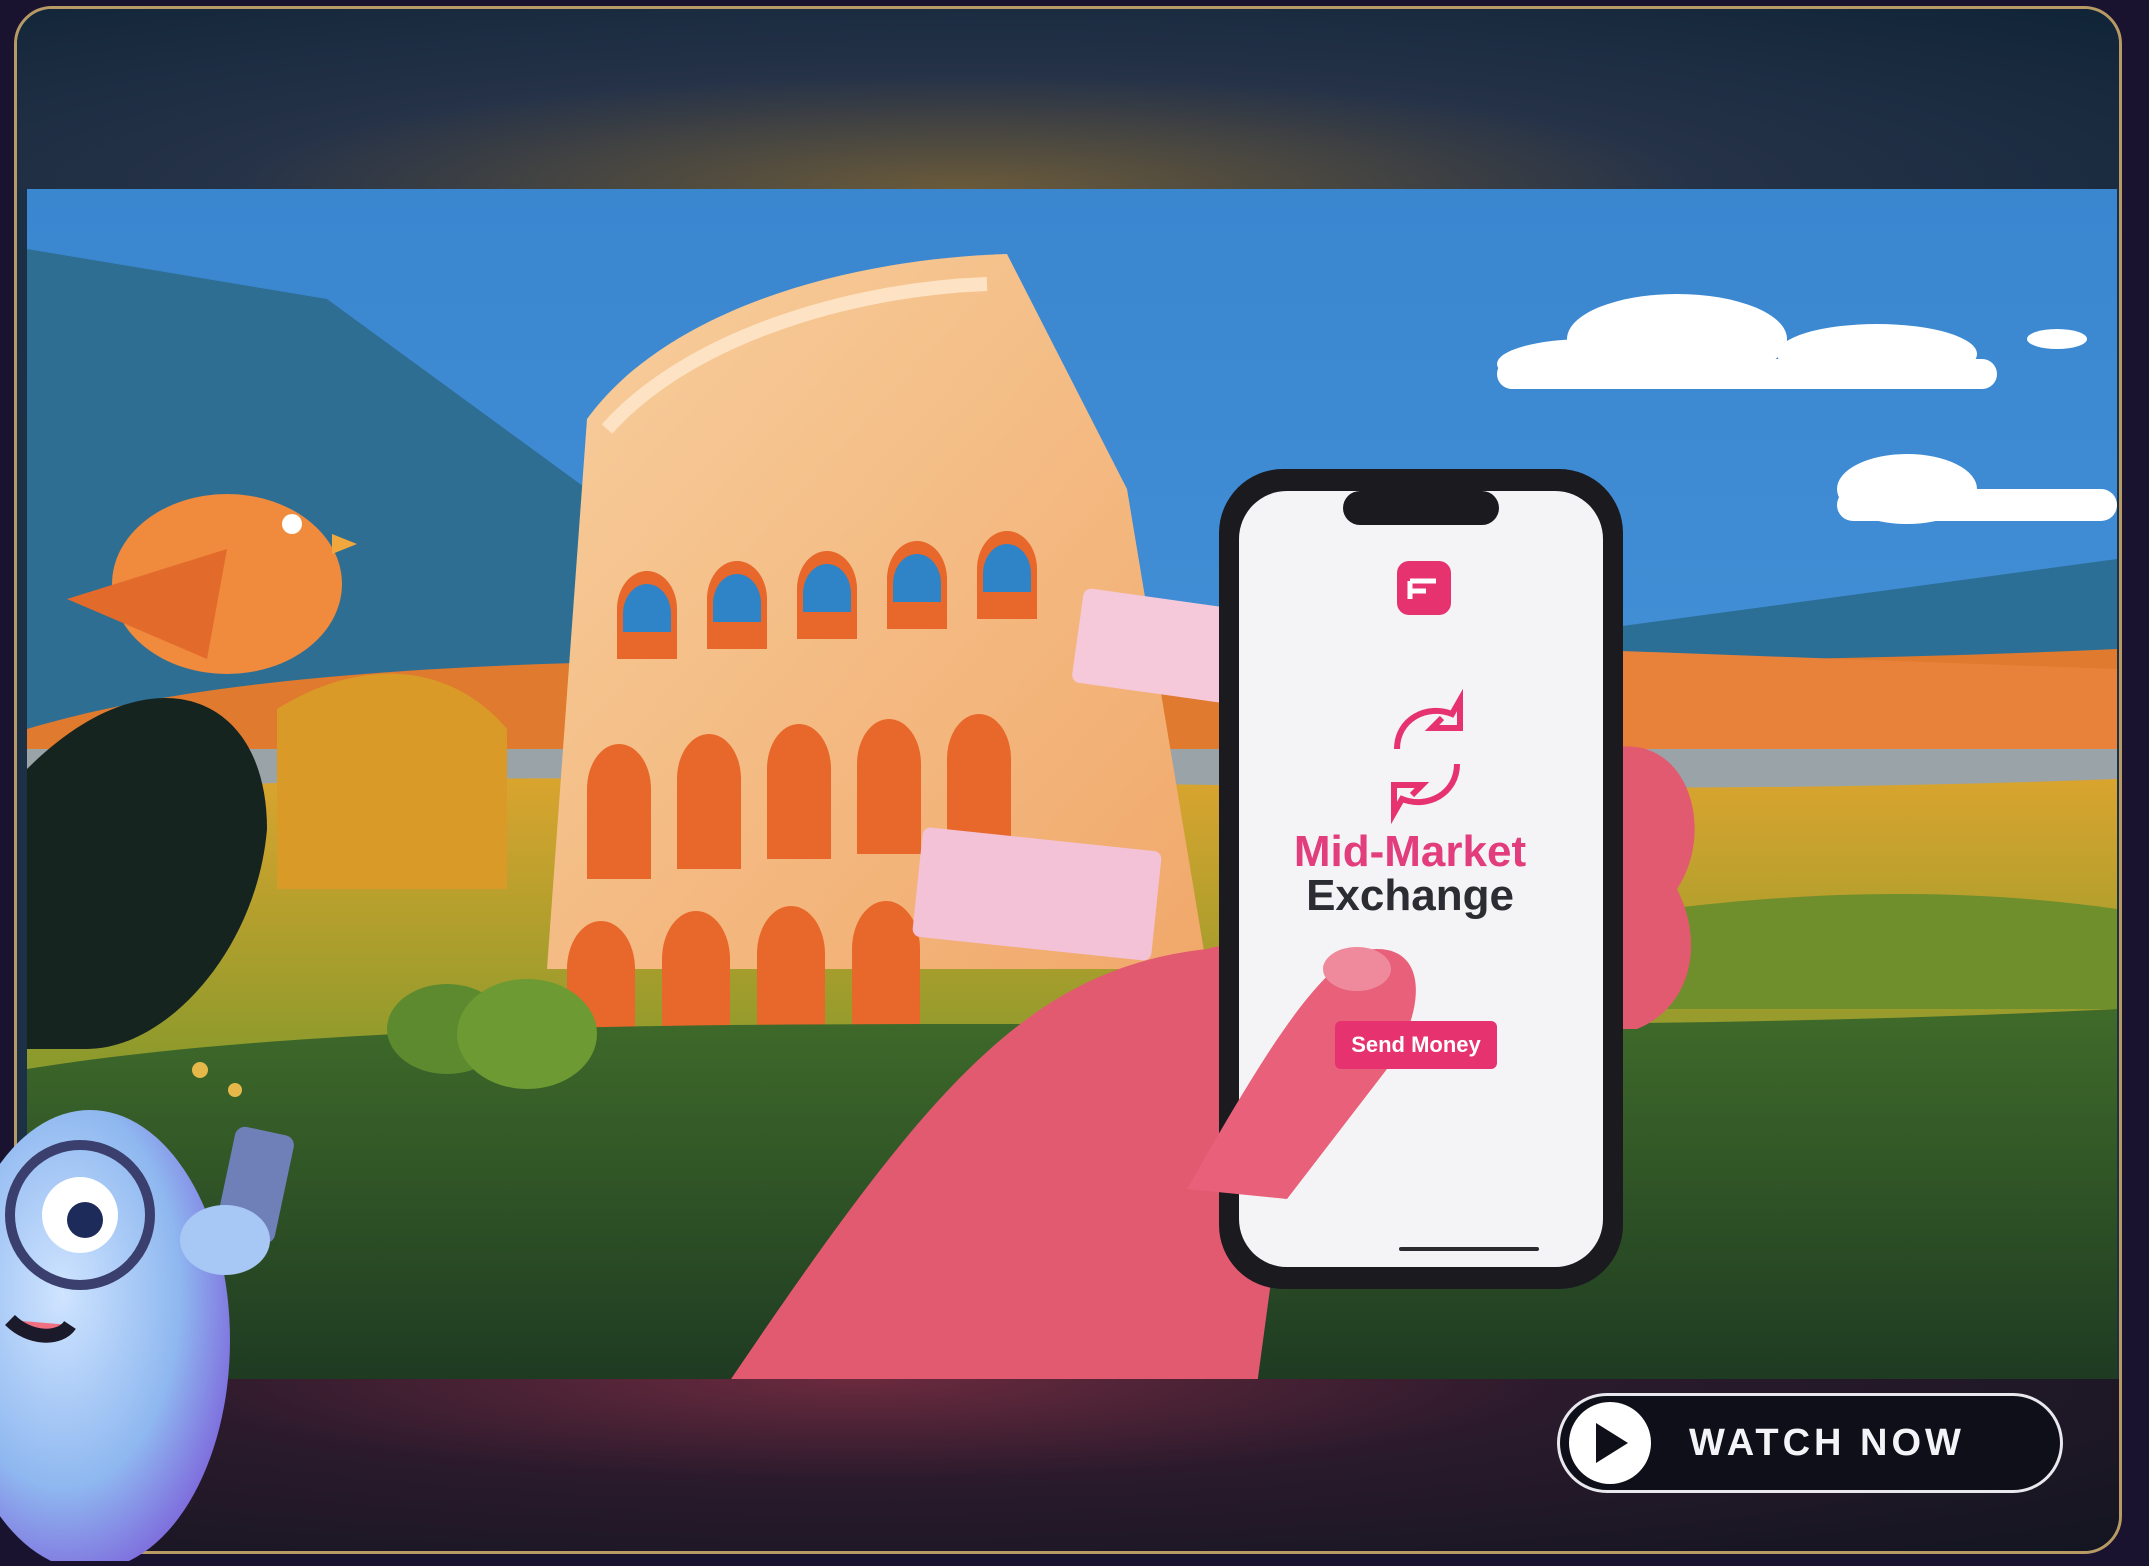  What do you see at coordinates (1410, 851) in the screenshot?
I see `phone-title-line1: Mid-Market` at bounding box center [1410, 851].